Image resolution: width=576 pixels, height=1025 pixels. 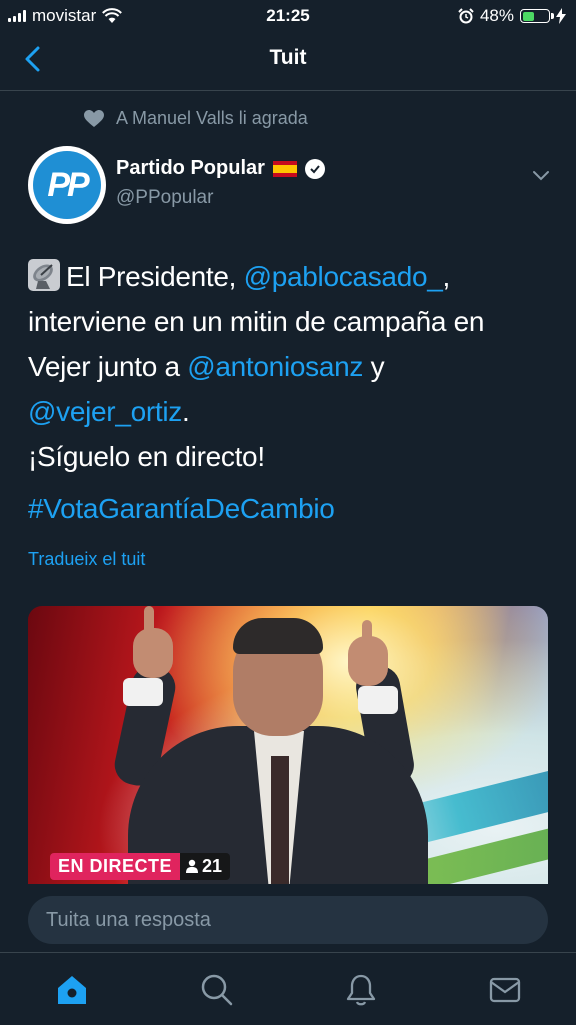 What do you see at coordinates (72, 990) in the screenshot?
I see `home-icon` at bounding box center [72, 990].